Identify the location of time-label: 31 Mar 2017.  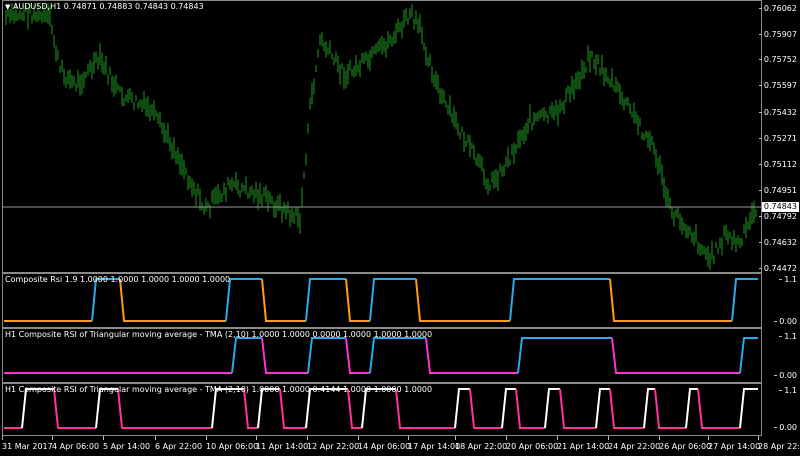
(27, 443).